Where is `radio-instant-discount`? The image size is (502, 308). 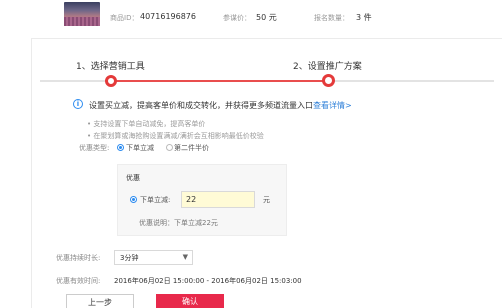
radio-instant-discount is located at coordinates (120, 147).